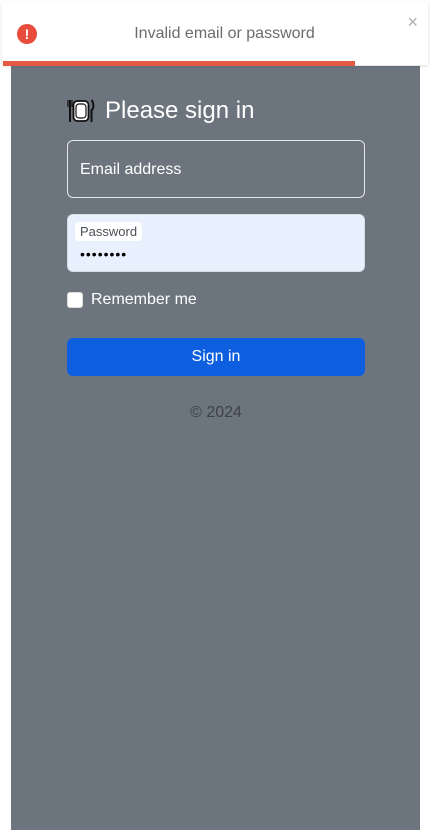  What do you see at coordinates (179, 63) in the screenshot?
I see `toast-progress-bar` at bounding box center [179, 63].